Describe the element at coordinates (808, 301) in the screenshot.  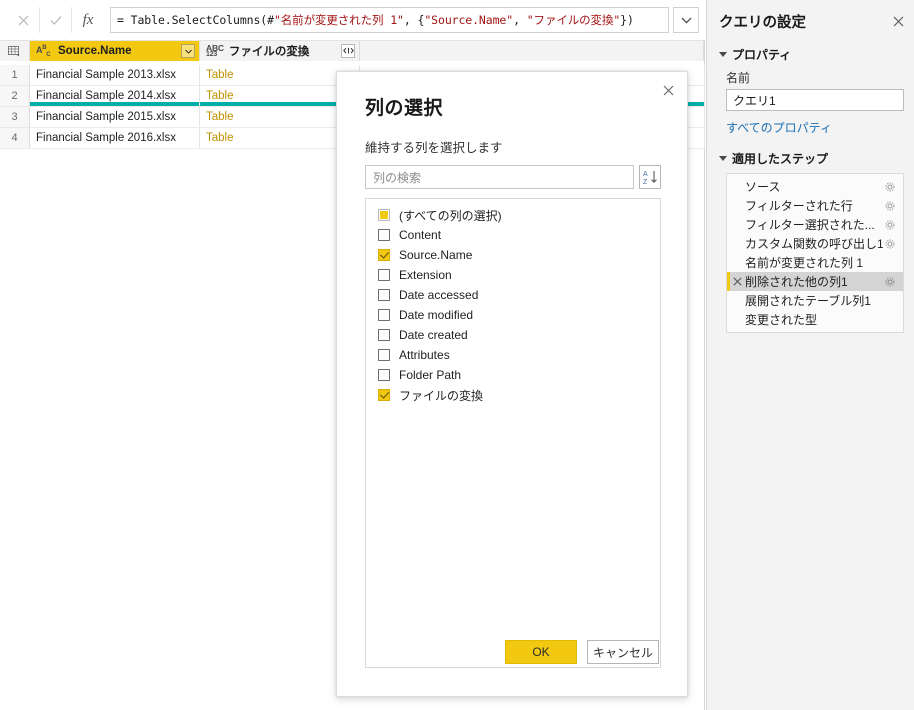
I see `step-label: 展開されたテーブル列1` at that location.